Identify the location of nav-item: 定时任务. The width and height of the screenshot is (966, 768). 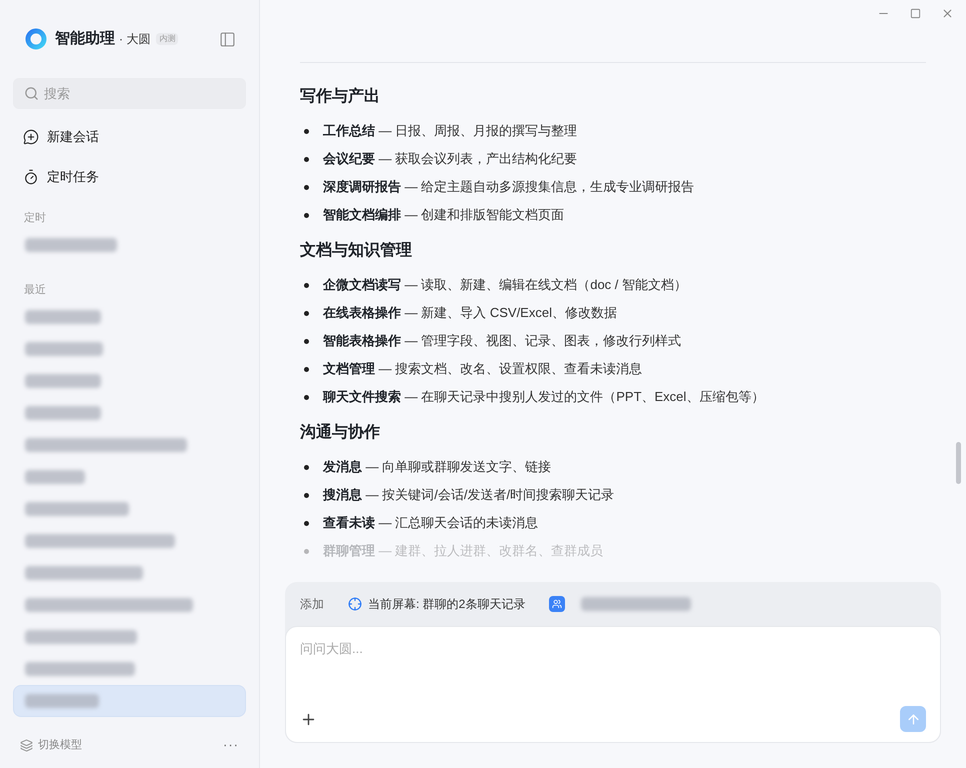
(129, 177).